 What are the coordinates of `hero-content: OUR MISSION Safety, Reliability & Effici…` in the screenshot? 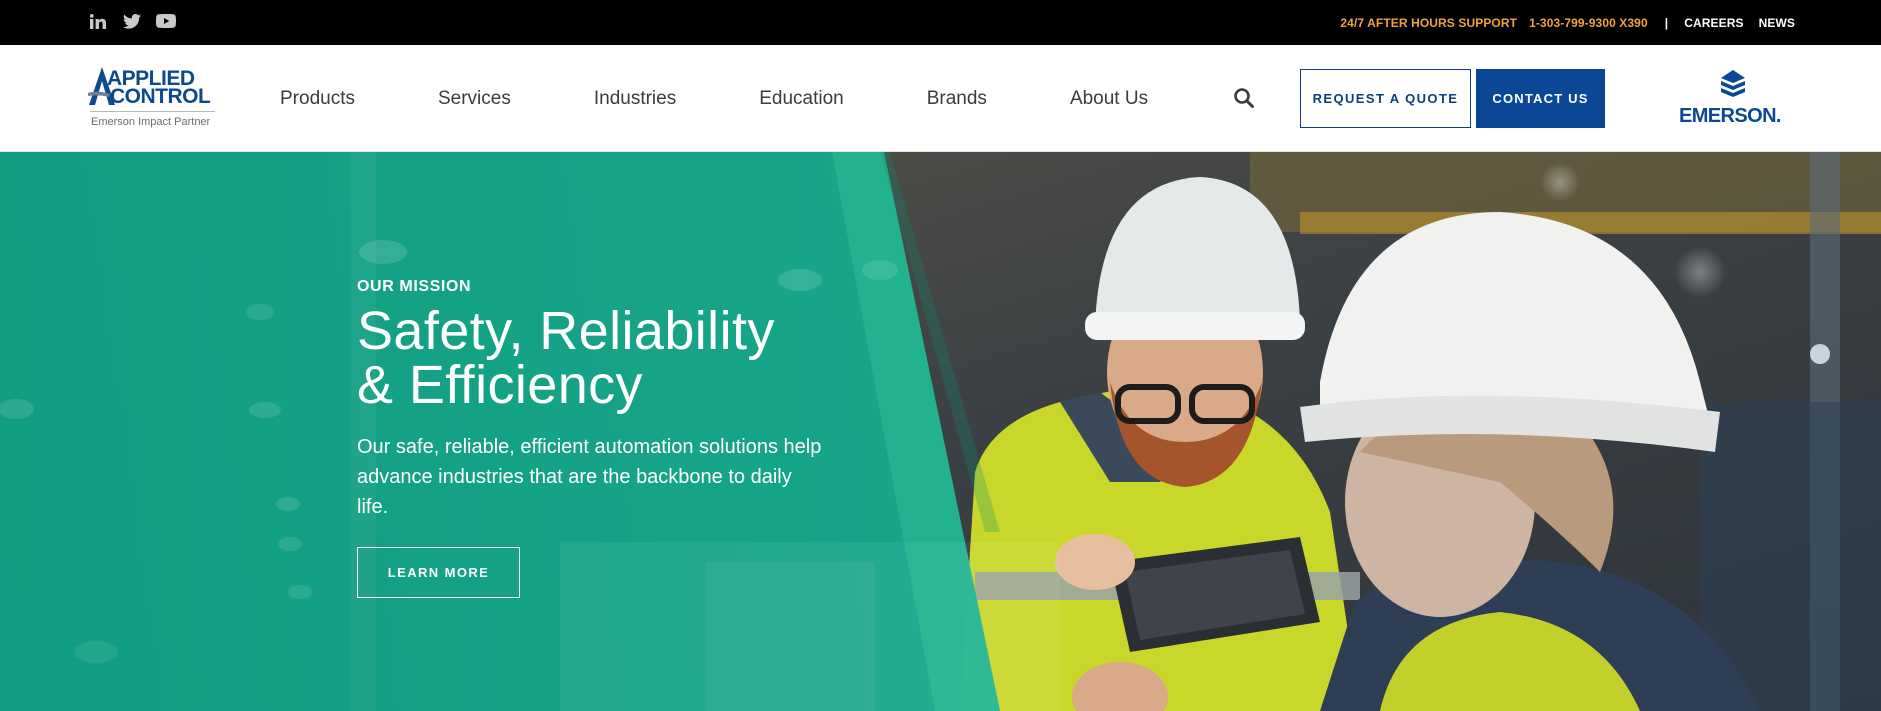 It's located at (597, 438).